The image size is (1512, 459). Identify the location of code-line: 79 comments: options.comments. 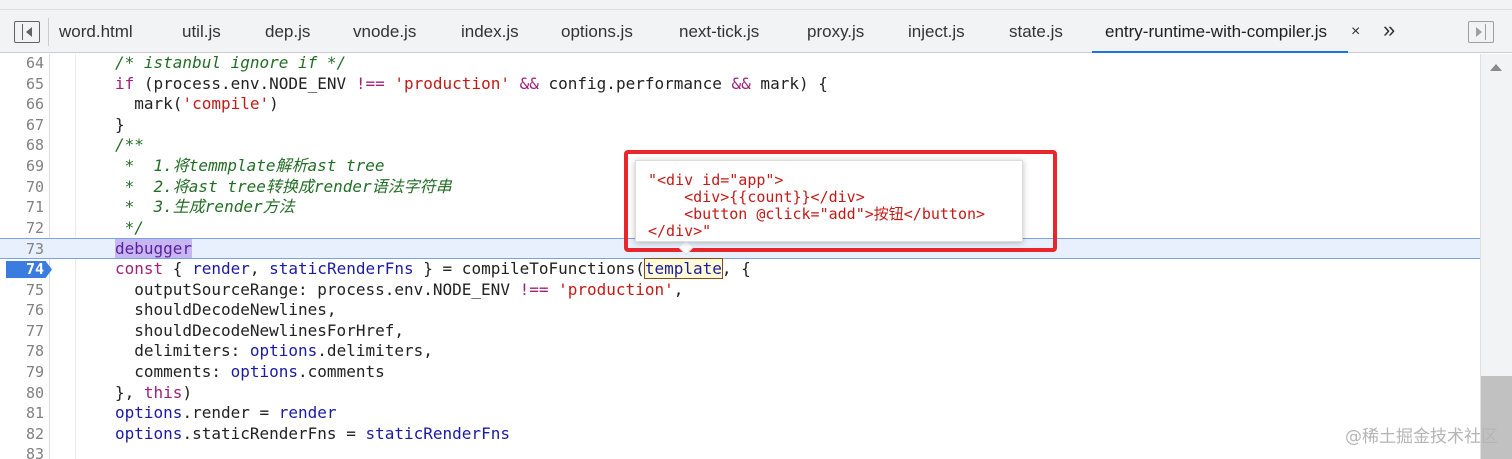
(740, 372).